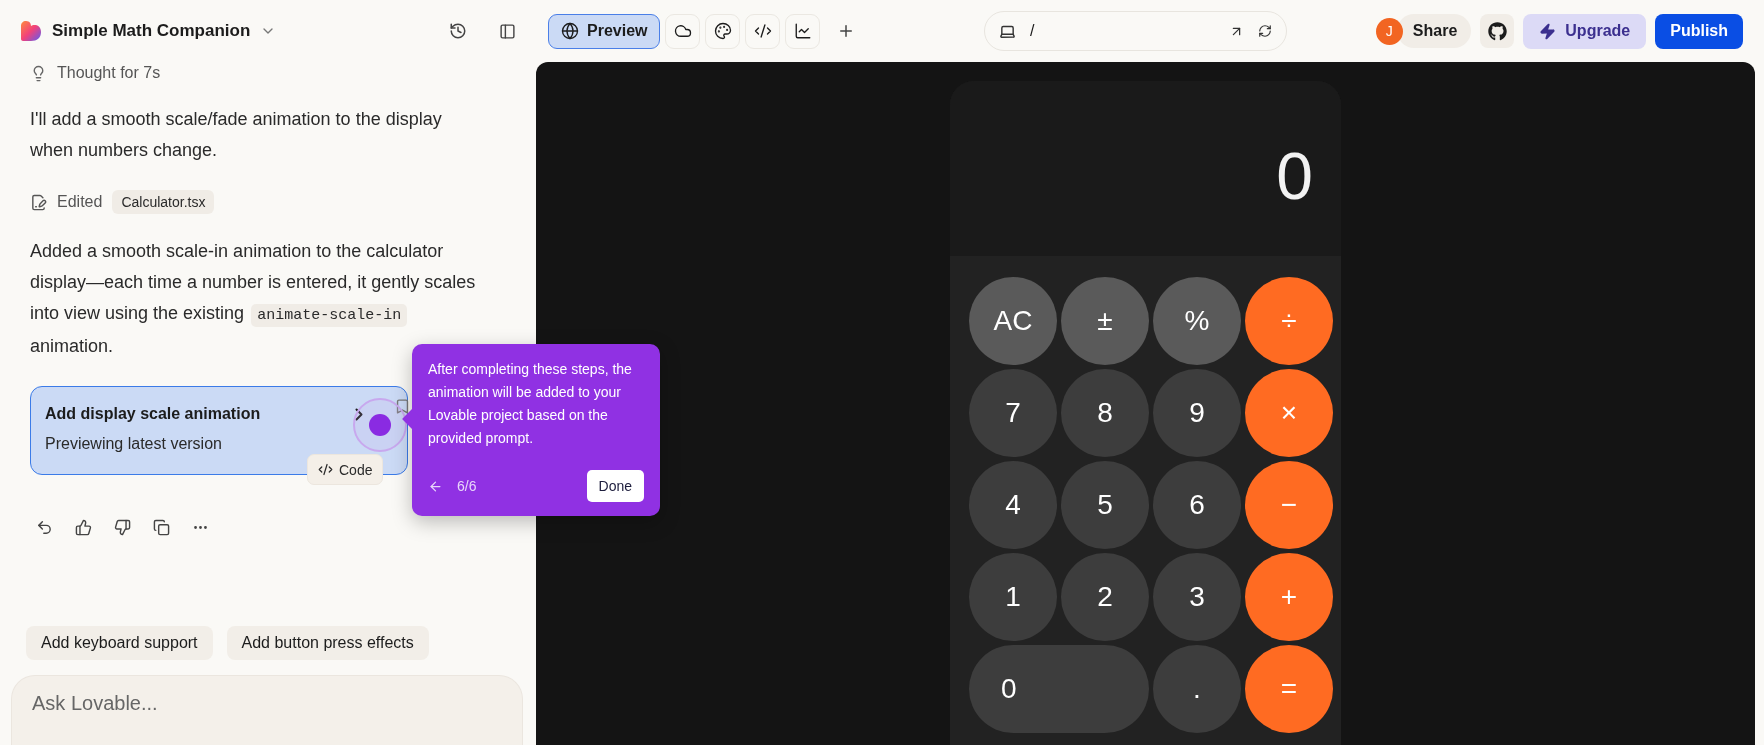  Describe the element at coordinates (1013, 505) in the screenshot. I see `digit-key: 4` at that location.